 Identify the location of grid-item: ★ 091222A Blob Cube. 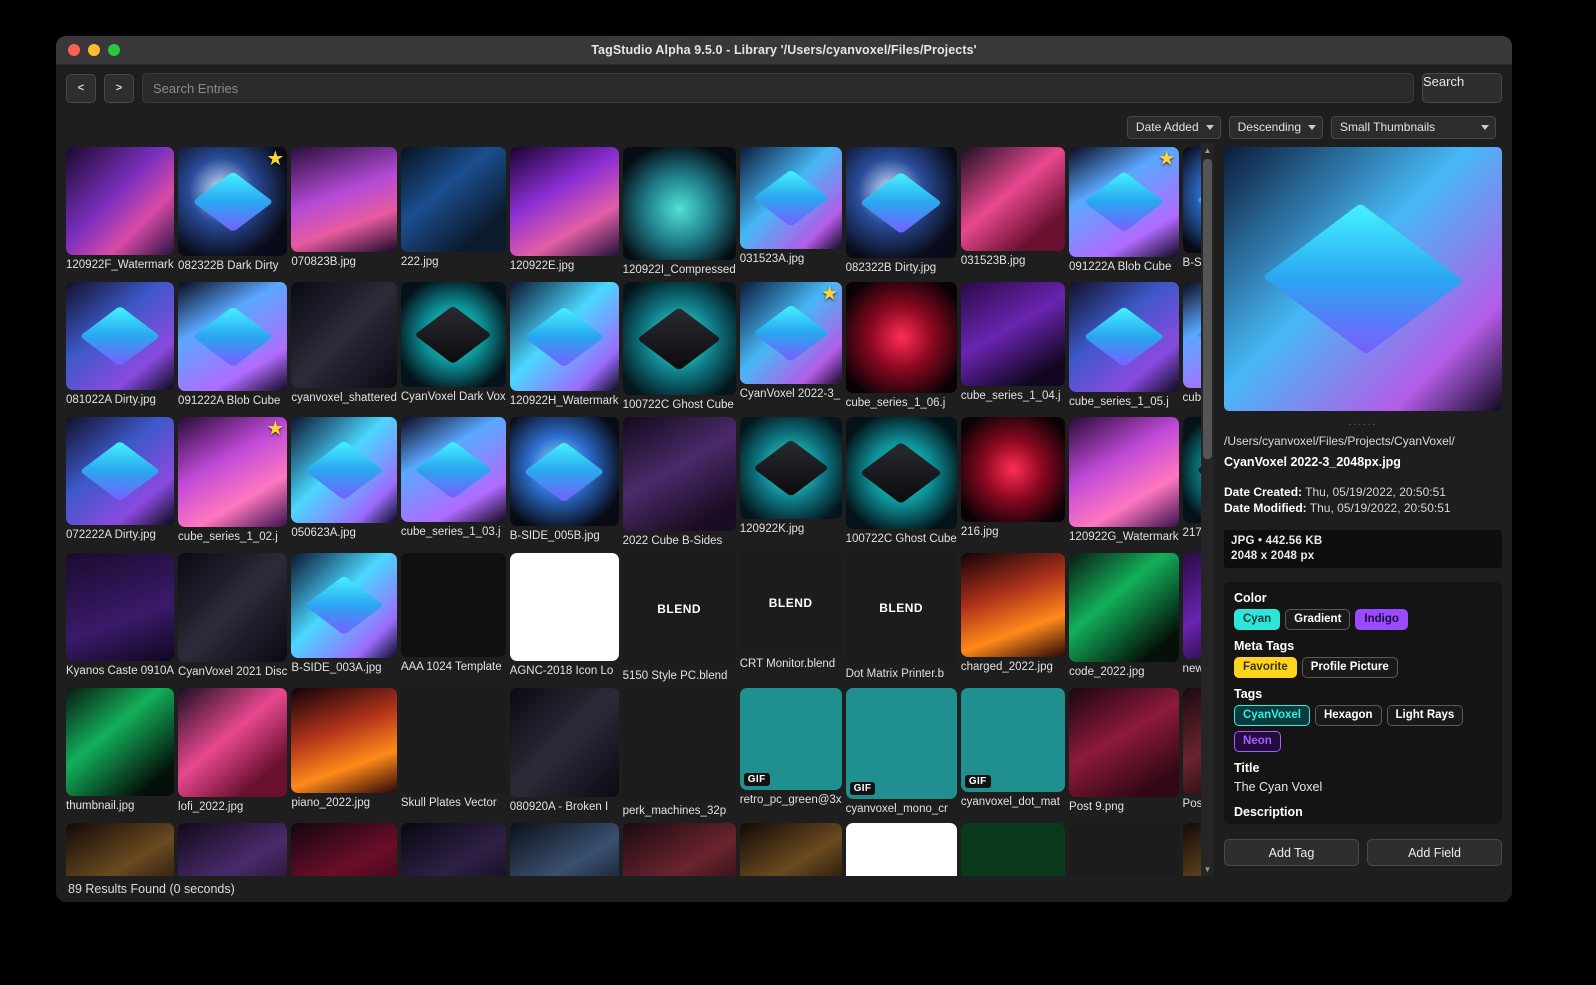
(1124, 212).